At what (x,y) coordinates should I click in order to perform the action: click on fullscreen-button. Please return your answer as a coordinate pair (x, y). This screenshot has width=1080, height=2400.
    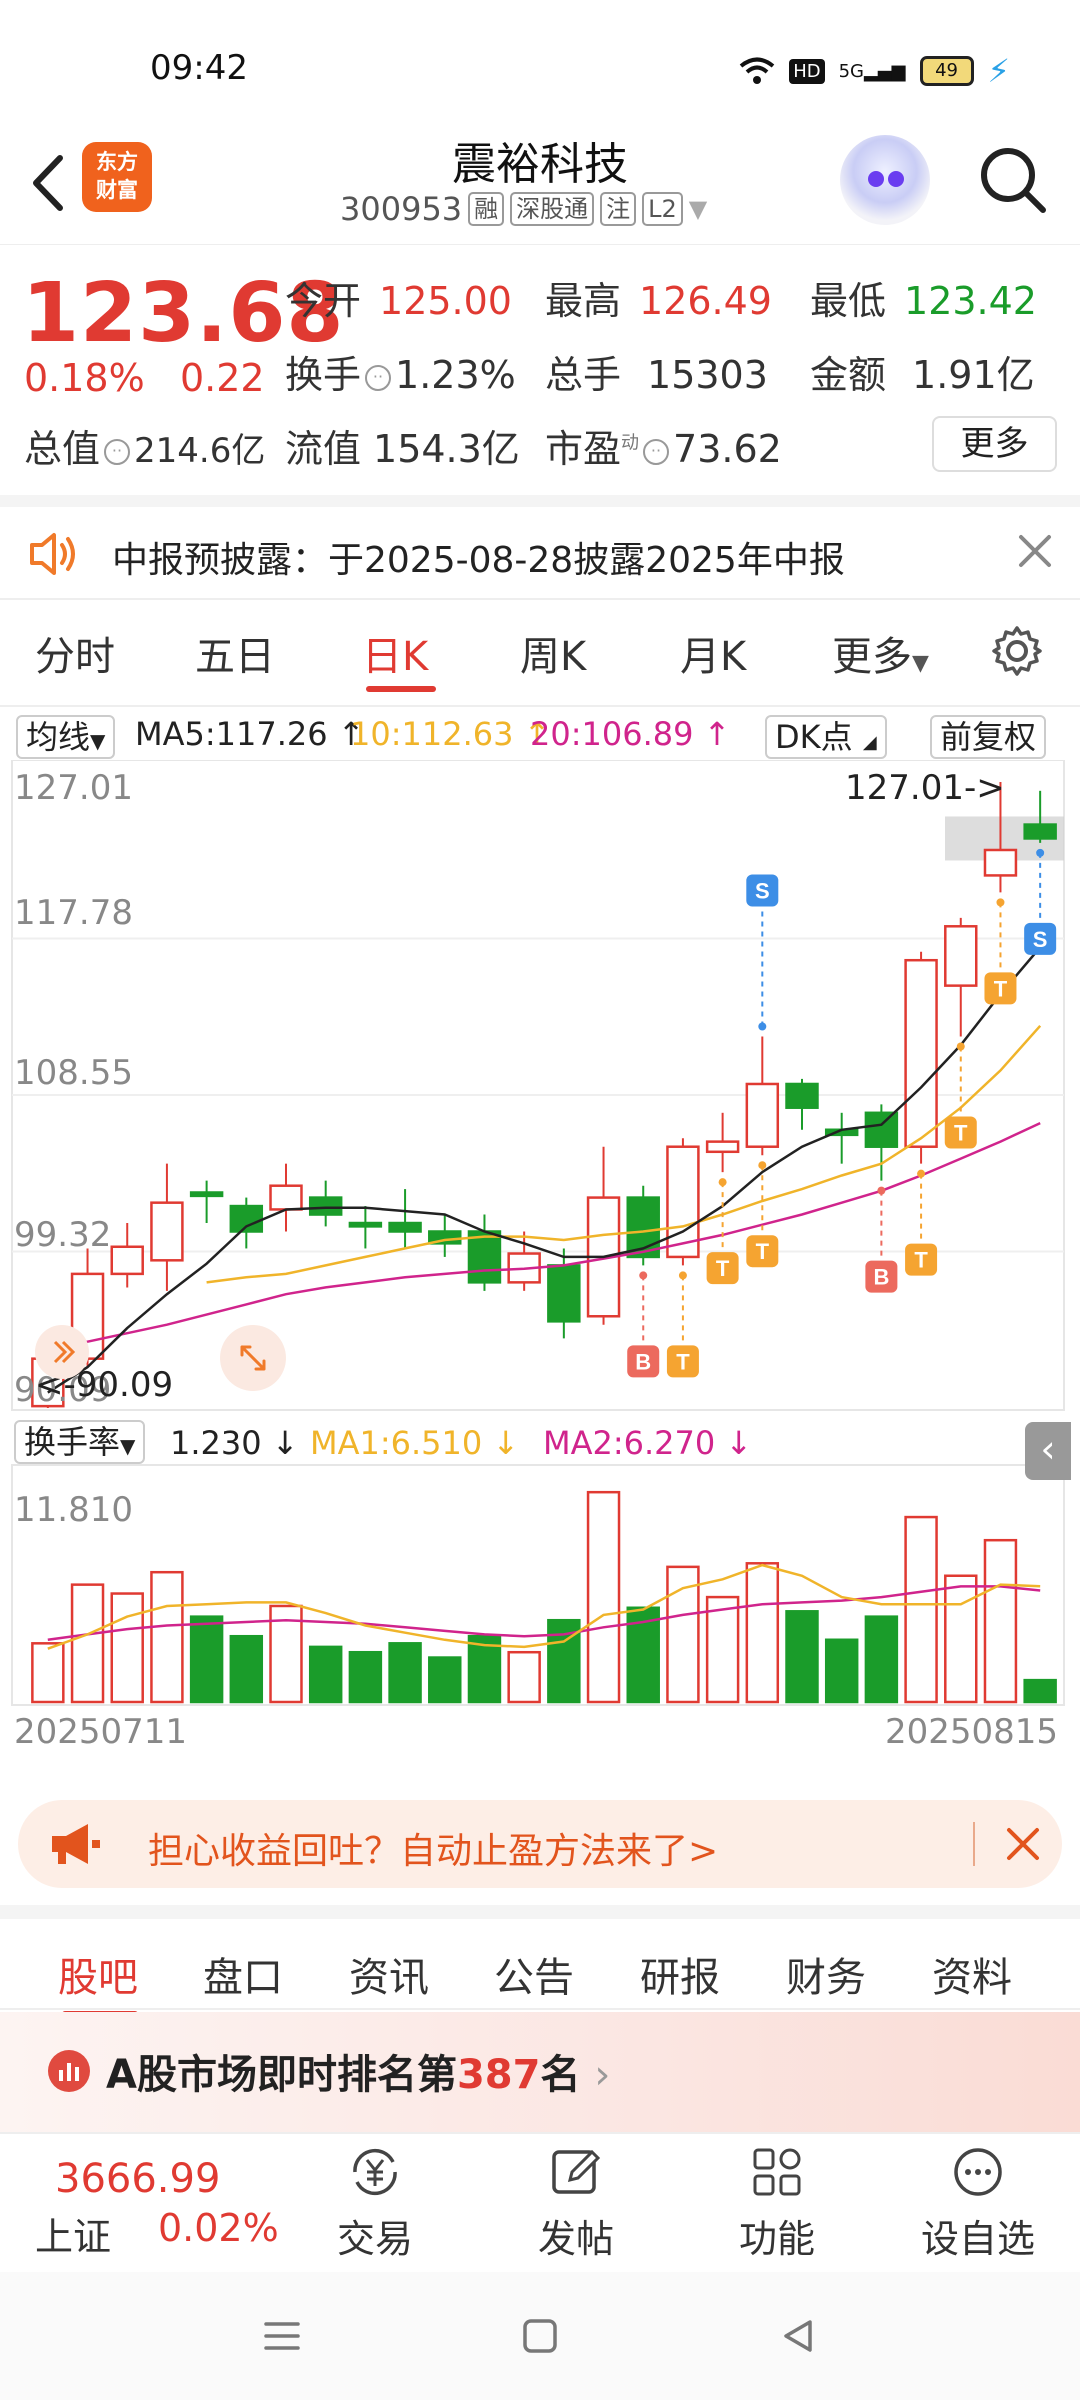
    Looking at the image, I should click on (253, 1358).